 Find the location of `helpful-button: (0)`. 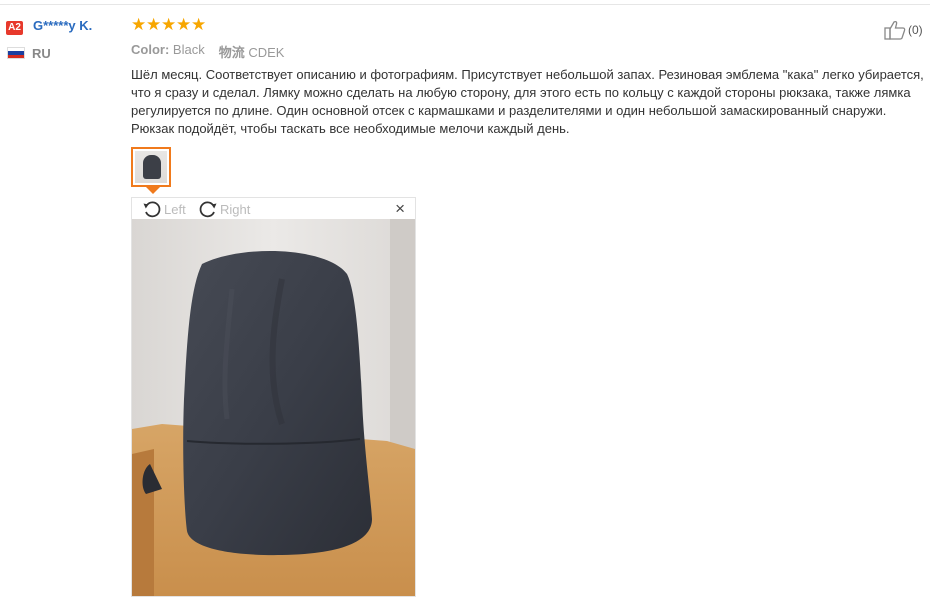

helpful-button: (0) is located at coordinates (903, 30).